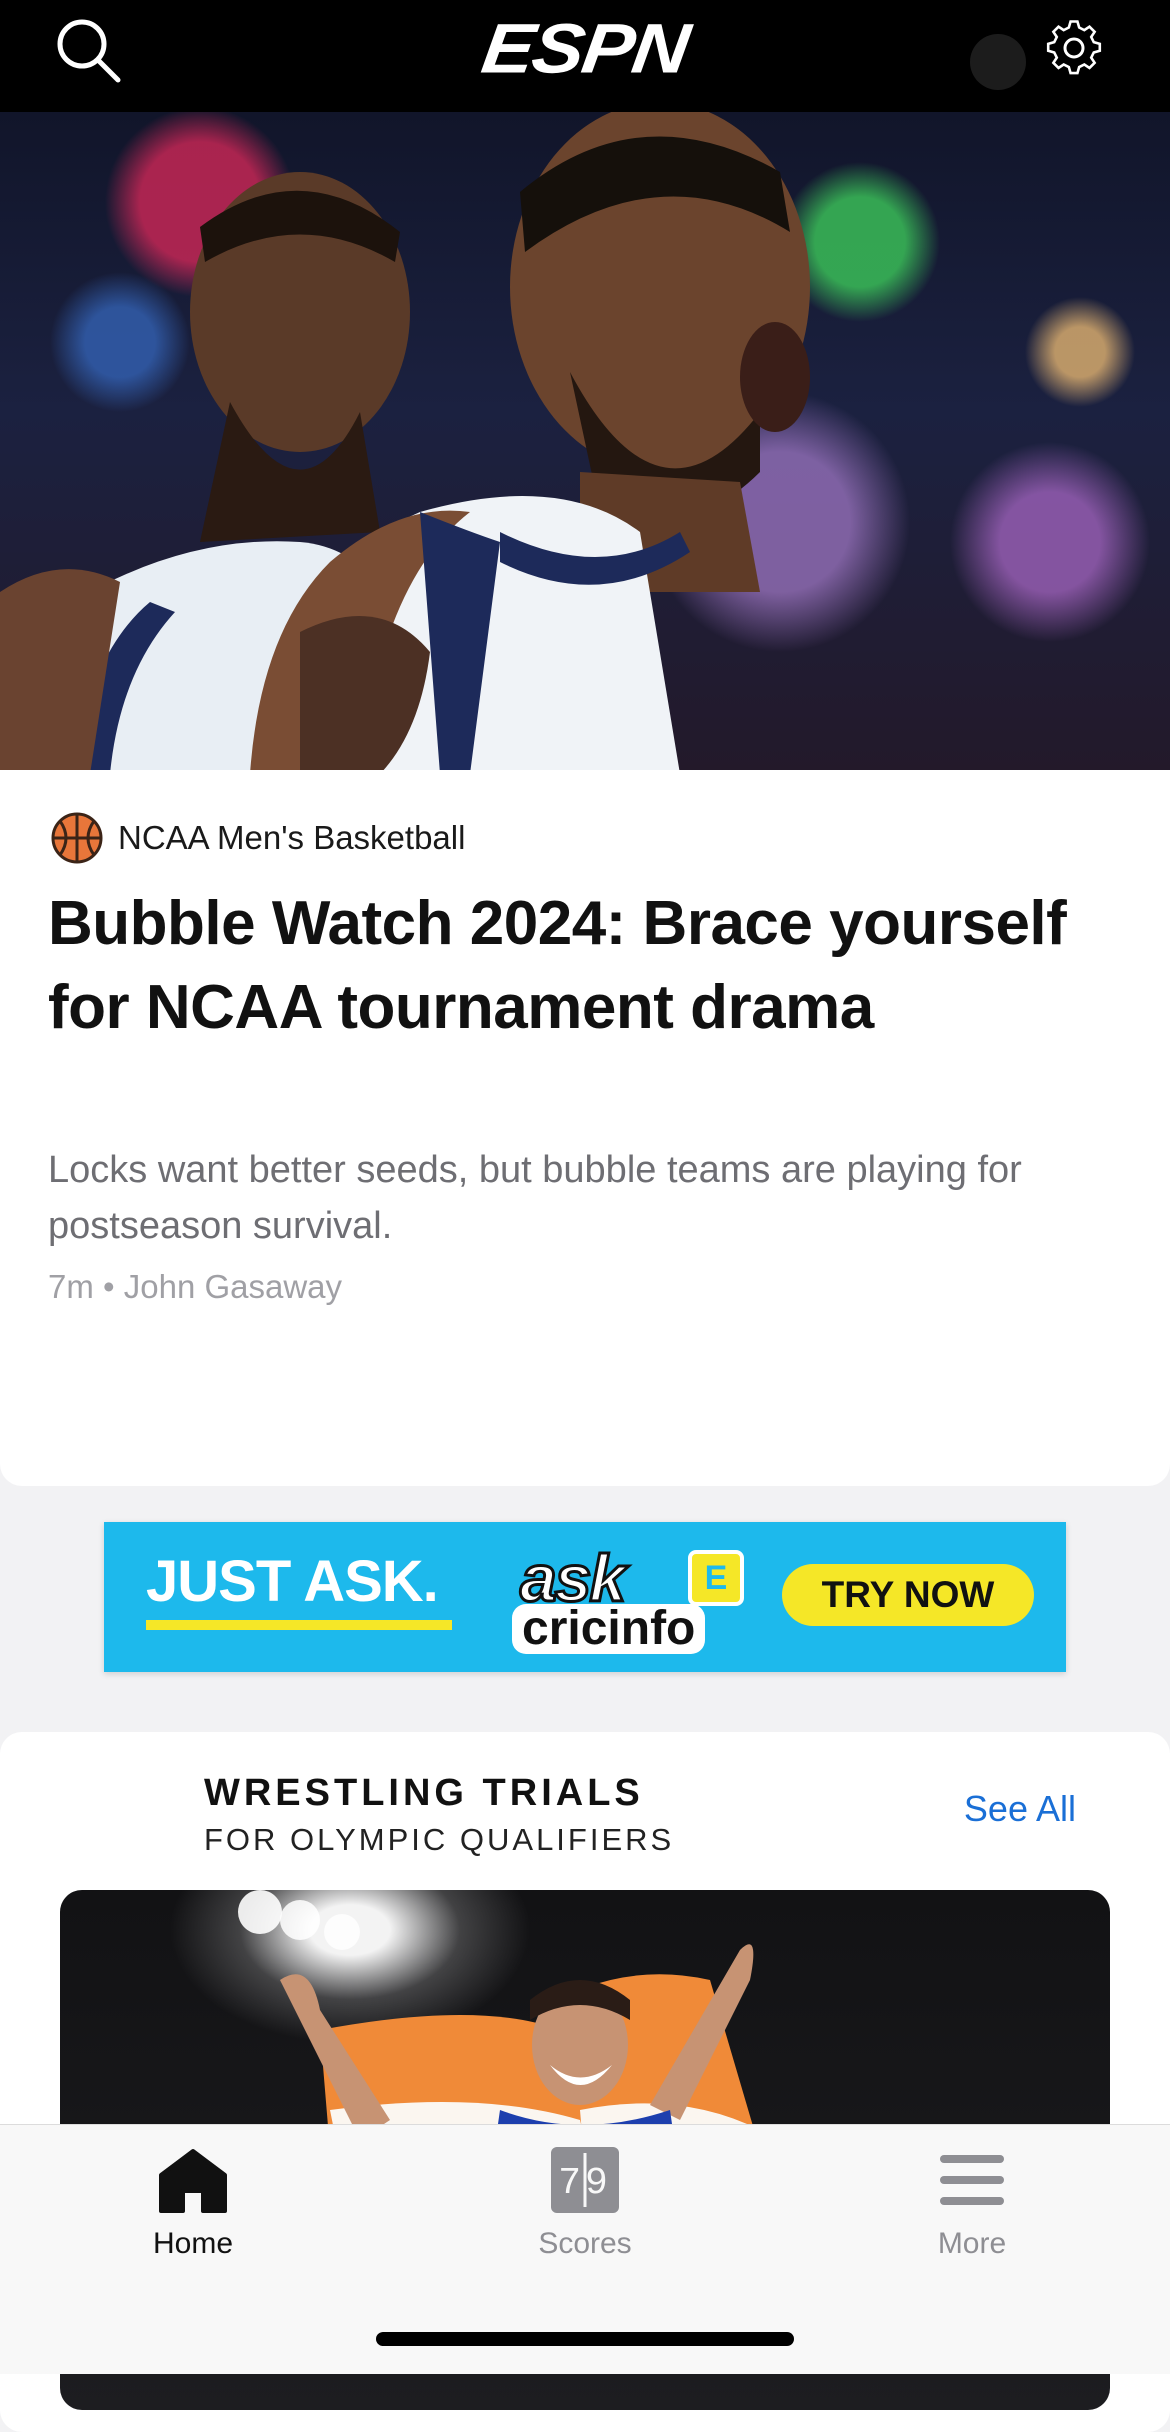 The image size is (1170, 2432). I want to click on story-meta: 7m • John Gasaway, so click(195, 1286).